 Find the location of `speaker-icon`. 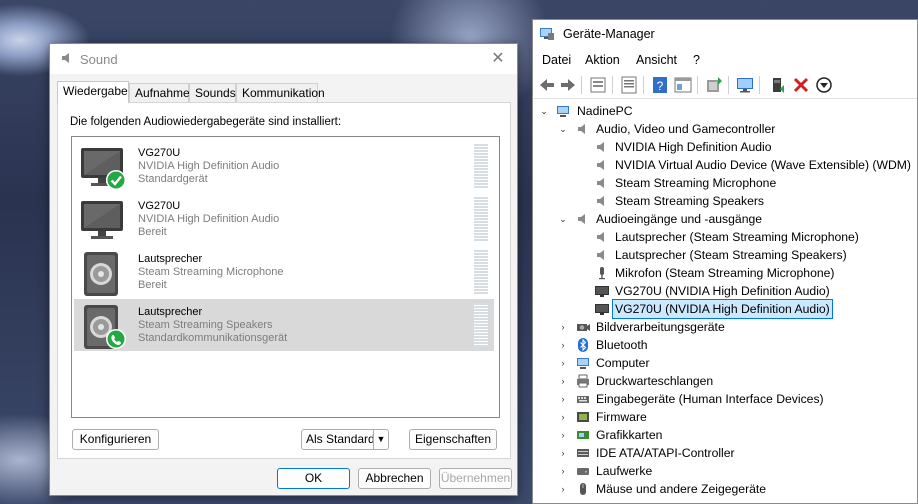

speaker-icon is located at coordinates (600, 183).